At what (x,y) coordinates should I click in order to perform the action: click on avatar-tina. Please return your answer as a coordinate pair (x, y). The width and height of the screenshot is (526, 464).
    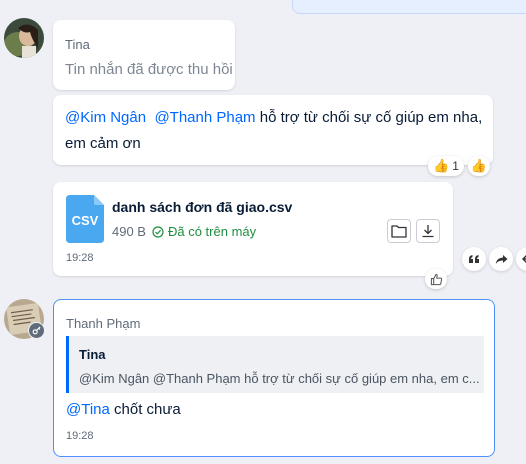
    Looking at the image, I should click on (24, 38).